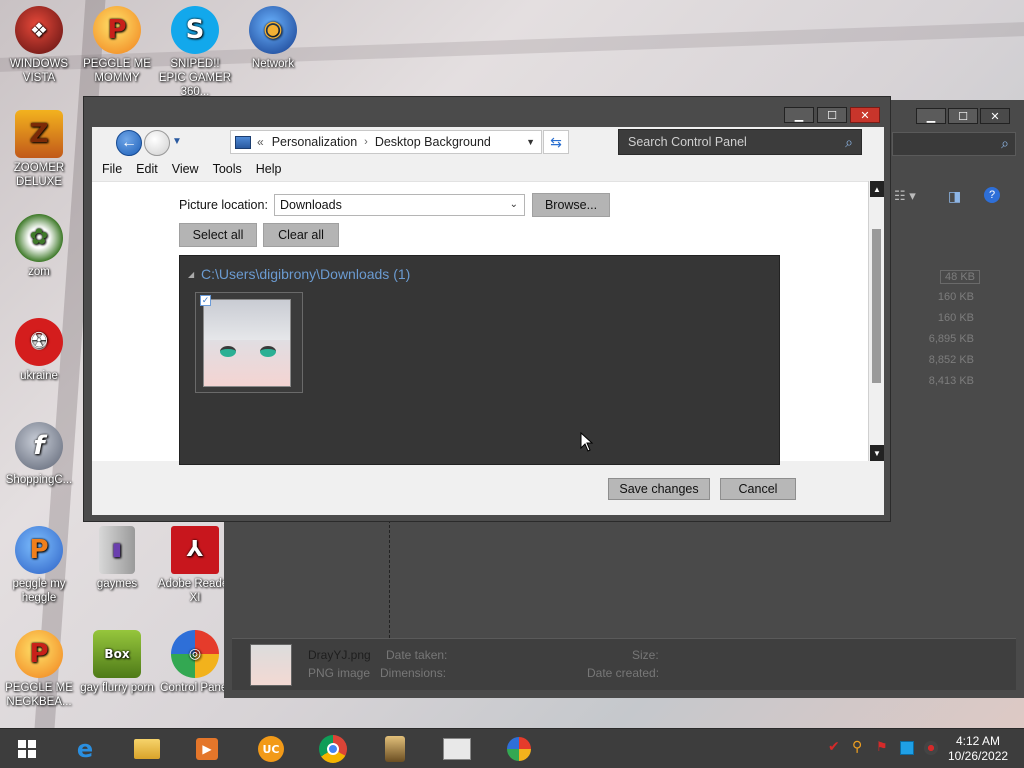 The image size is (1024, 768). I want to click on desktop-icon-ukraine: ☢ ukraine, so click(39, 350).